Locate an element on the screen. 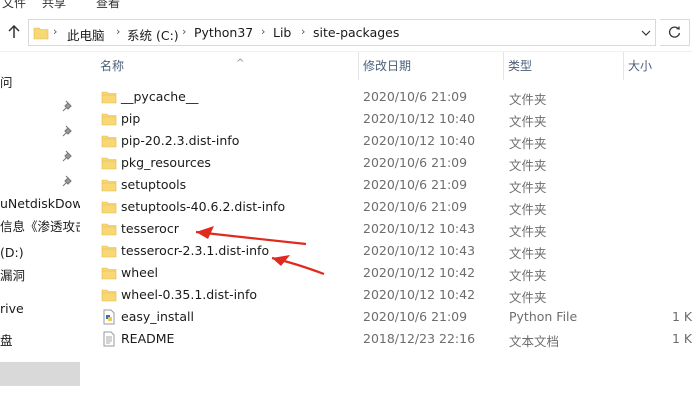 The width and height of the screenshot is (692, 411). file-row: README 2018/12/23 22:16 文本文档 1 K is located at coordinates (386, 339).